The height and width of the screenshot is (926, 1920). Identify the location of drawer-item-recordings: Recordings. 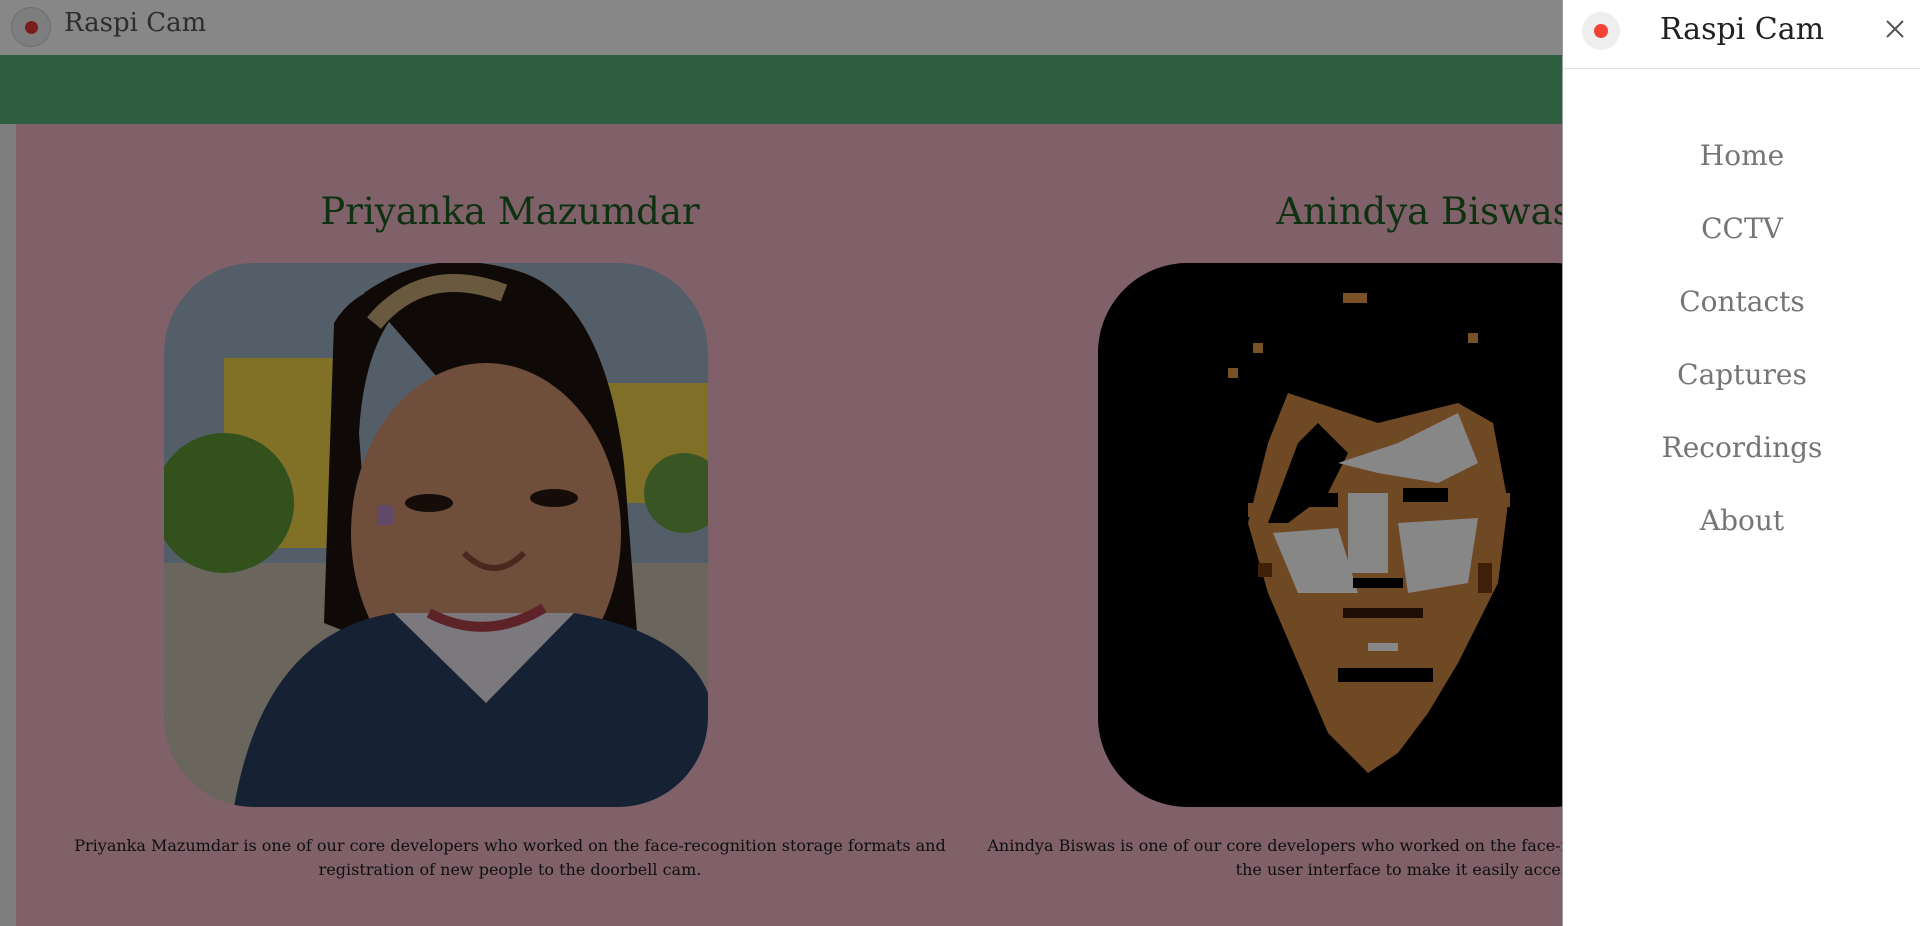
(1741, 460).